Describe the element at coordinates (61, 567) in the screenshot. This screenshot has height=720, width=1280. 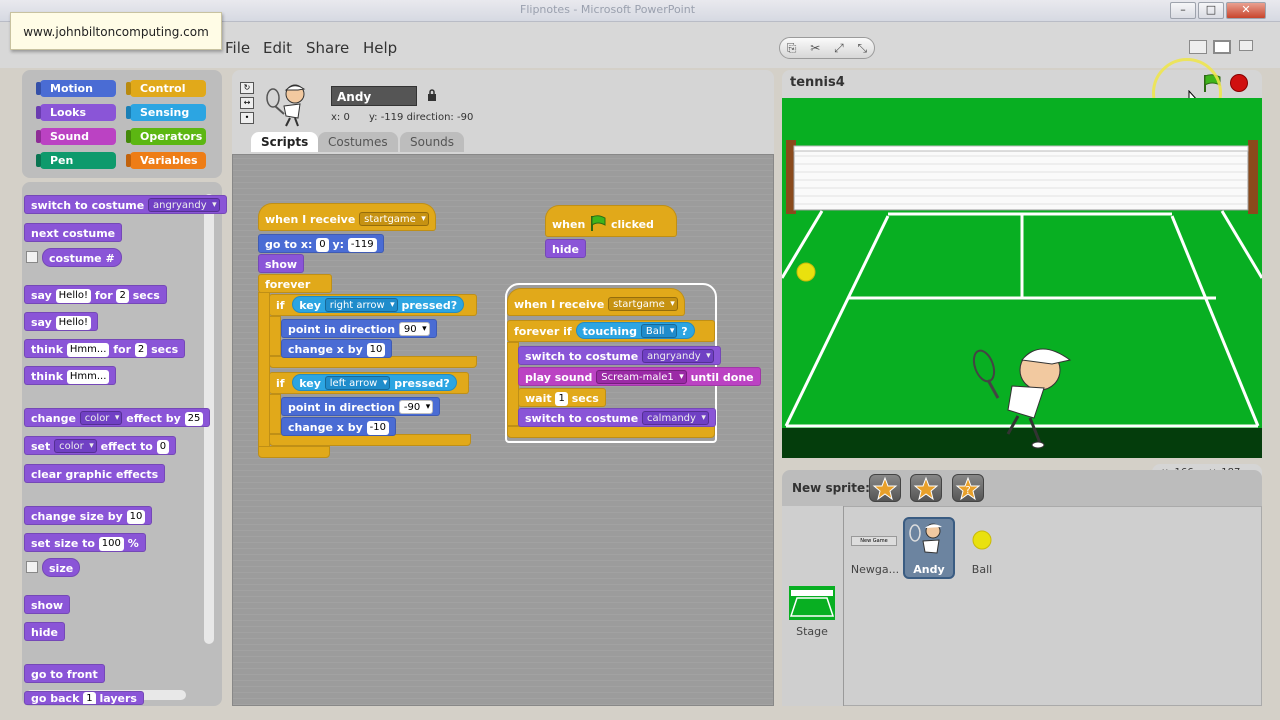
I see `block-size: size` at that location.